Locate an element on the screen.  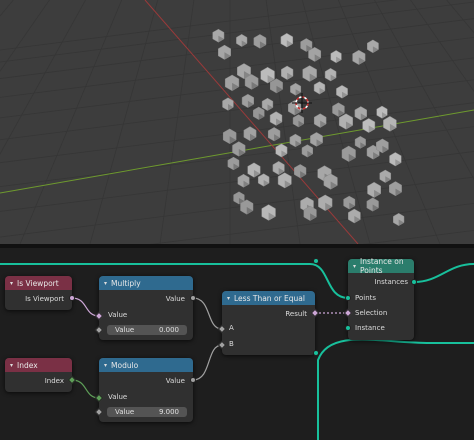
node-title: Instance on Points is located at coordinates (382, 266).